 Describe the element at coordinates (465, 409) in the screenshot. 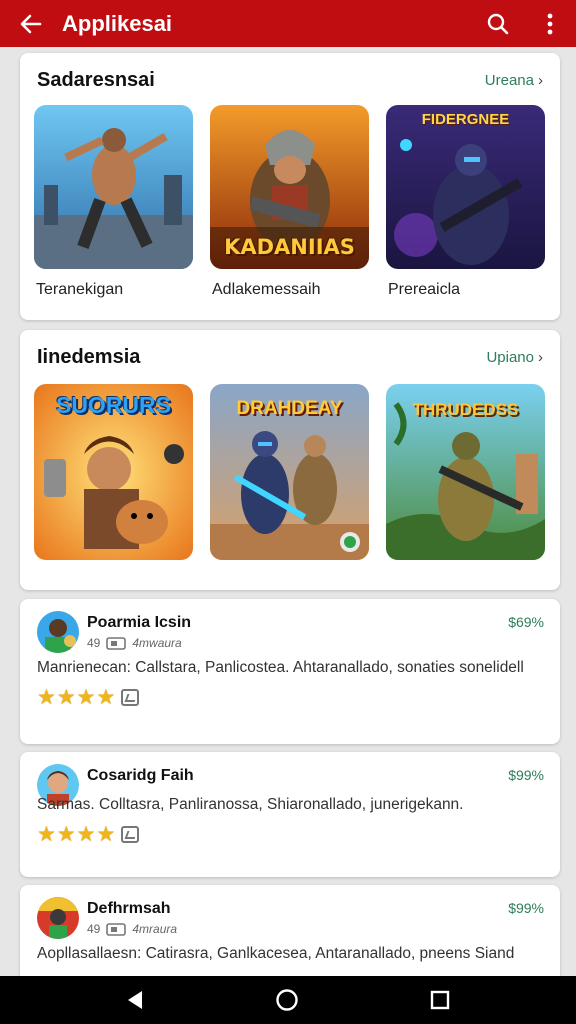

I see `art-title: THRUDEDSS` at that location.